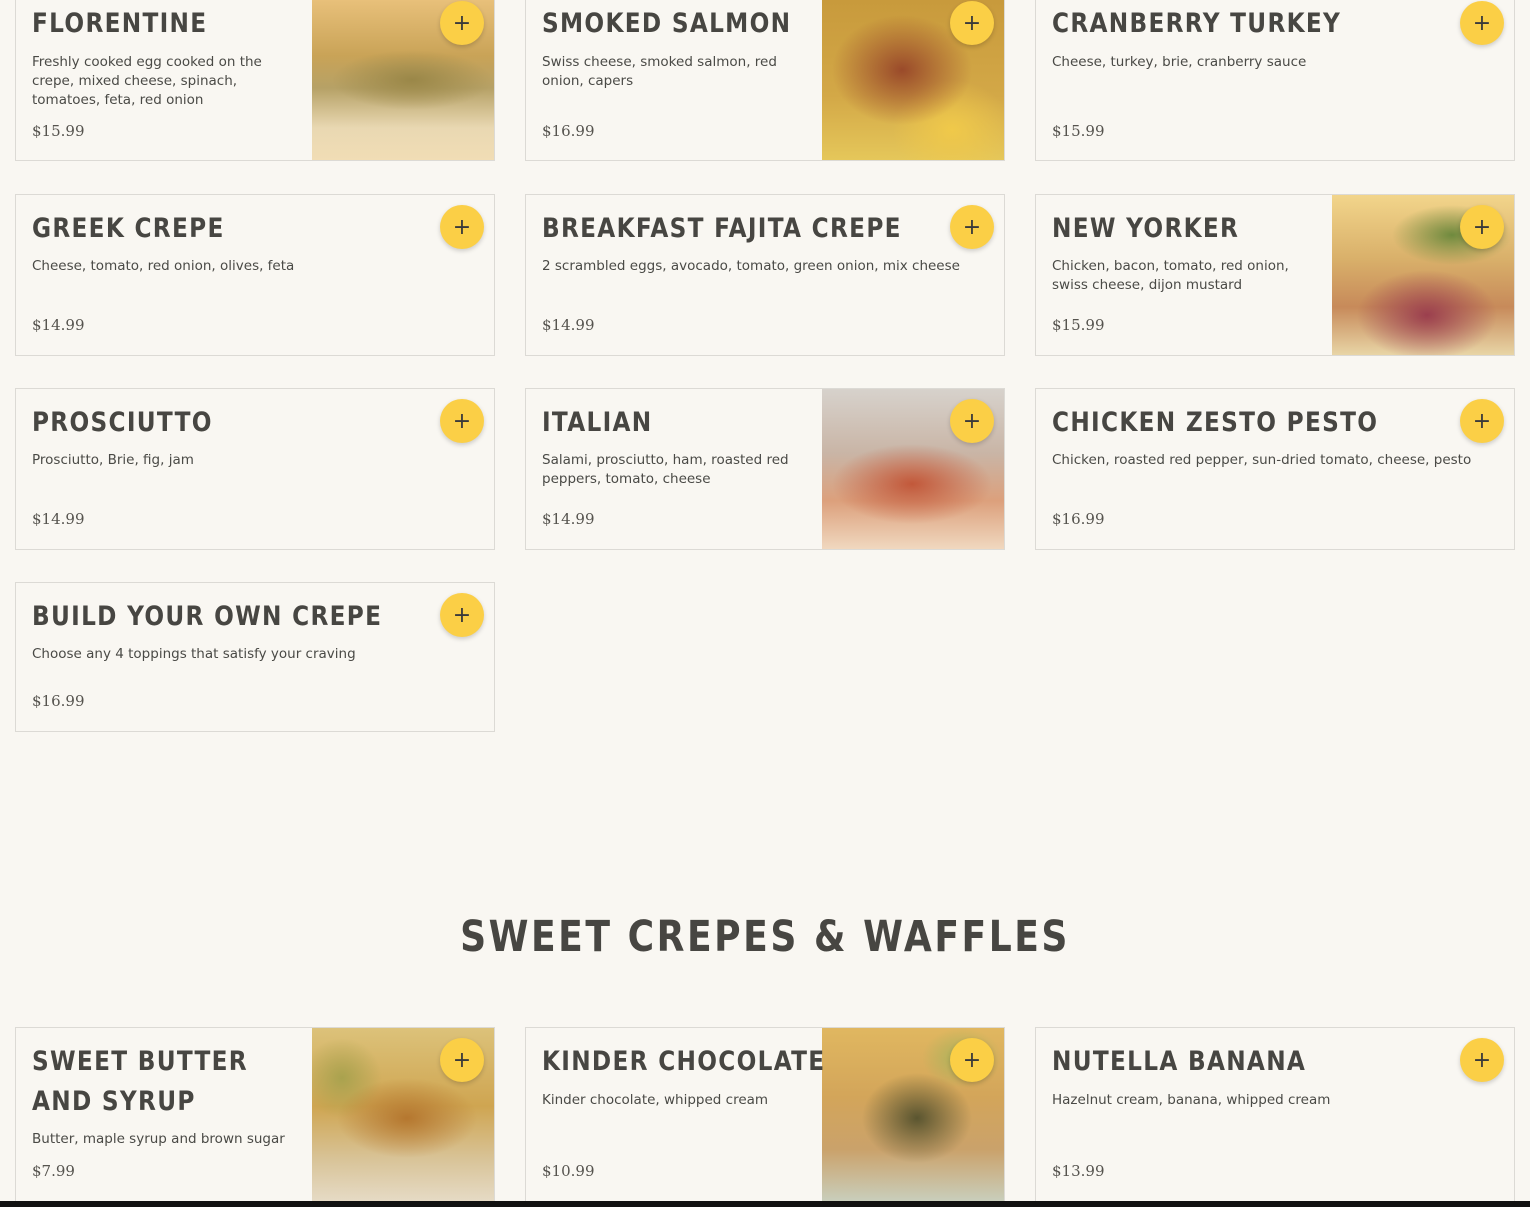  What do you see at coordinates (765, 1204) in the screenshot?
I see `bottom-edge-bar` at bounding box center [765, 1204].